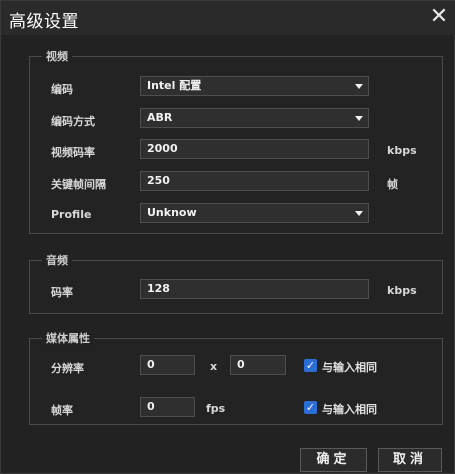 This screenshot has height=474, width=455. I want to click on frame-rate-input: 0, so click(167, 407).